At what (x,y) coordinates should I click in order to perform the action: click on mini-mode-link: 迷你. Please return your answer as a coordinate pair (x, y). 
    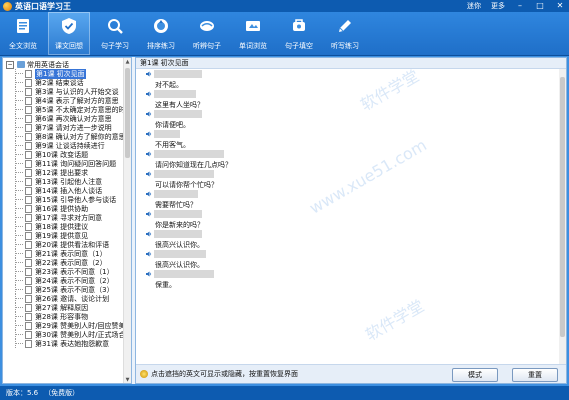
    Looking at the image, I should click on (474, 6).